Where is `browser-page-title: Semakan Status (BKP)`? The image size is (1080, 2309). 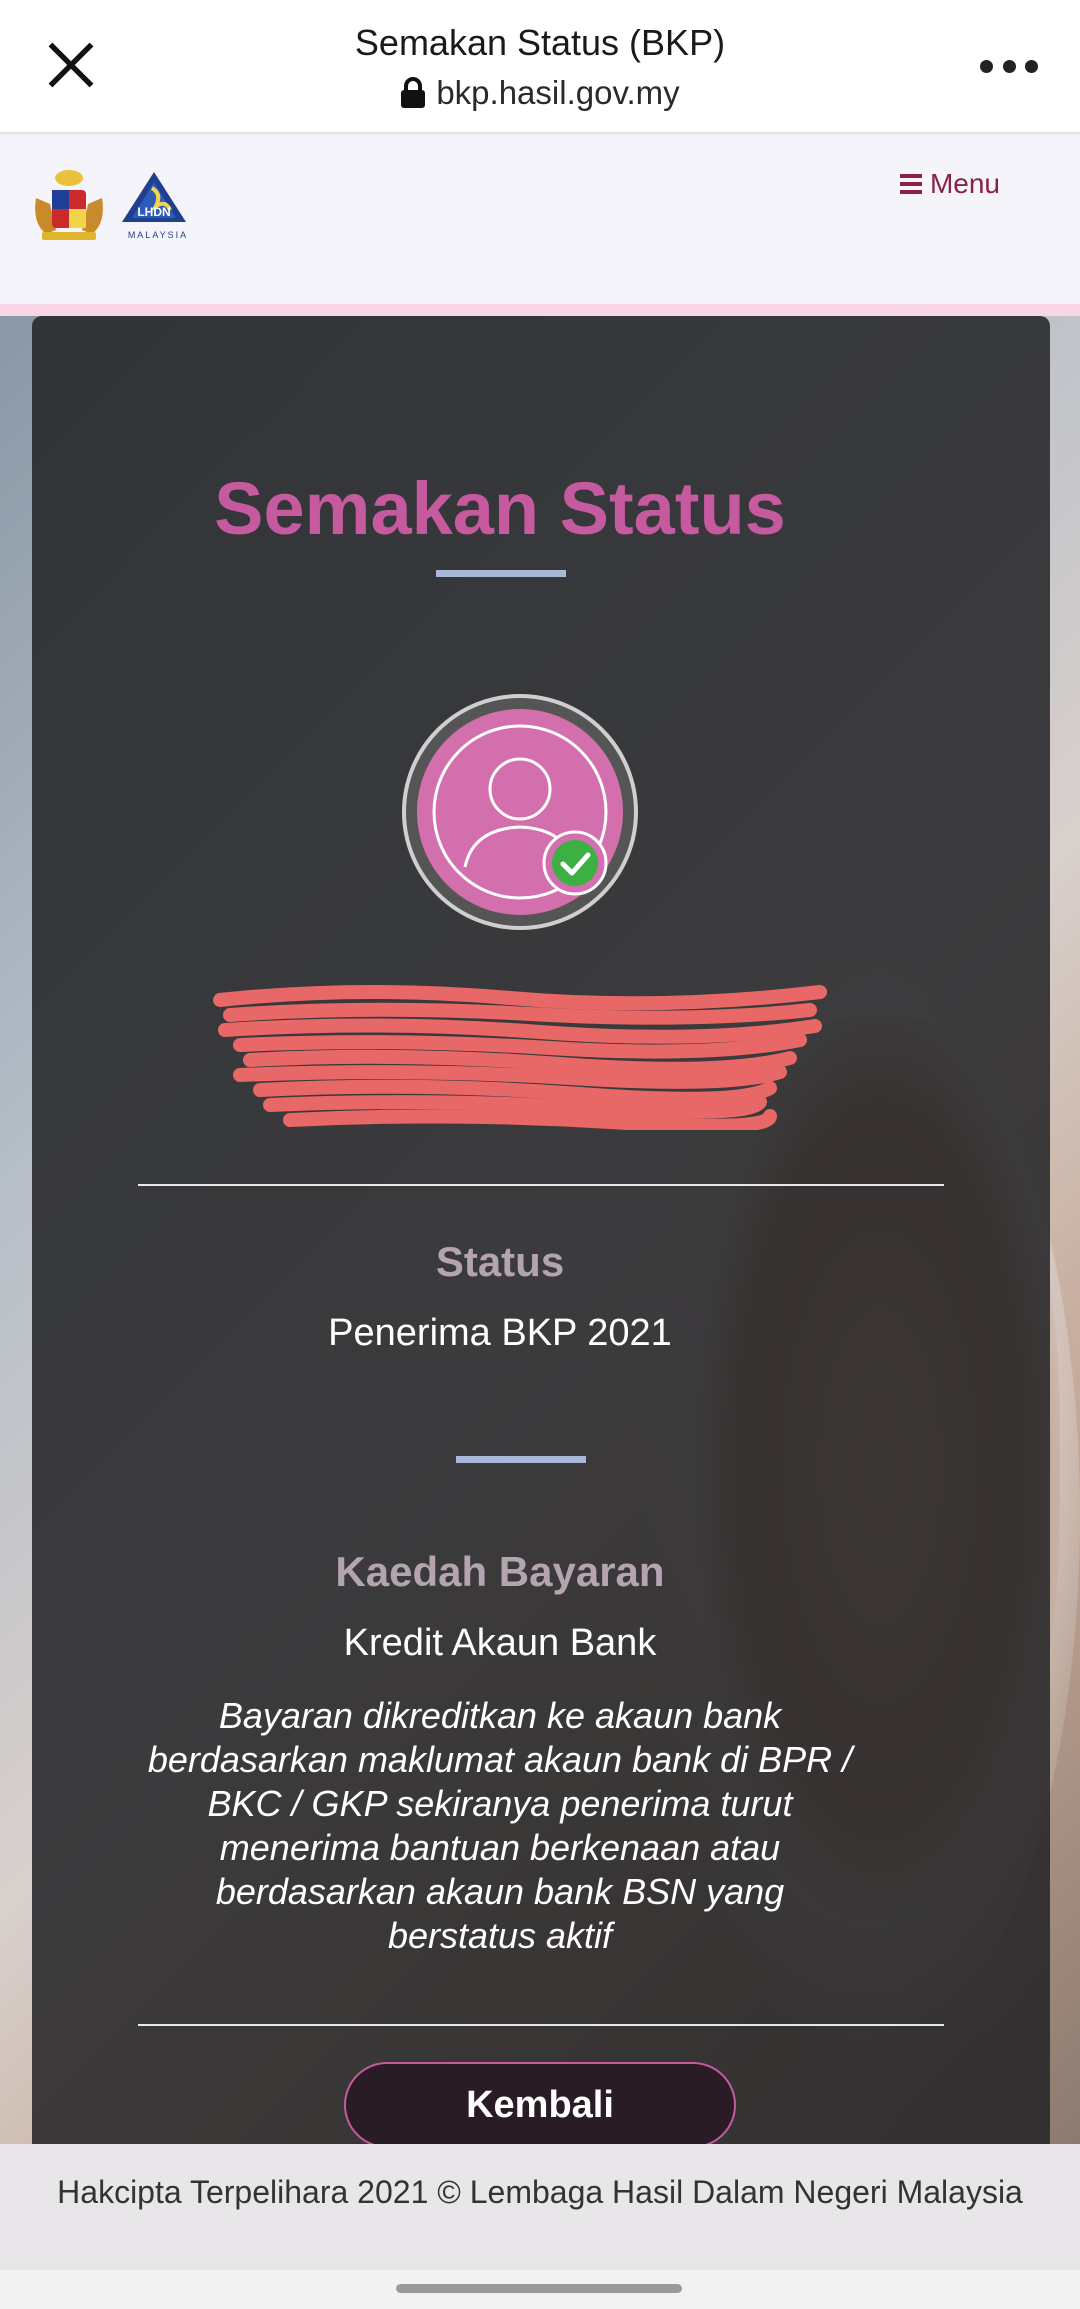 browser-page-title: Semakan Status (BKP) is located at coordinates (540, 42).